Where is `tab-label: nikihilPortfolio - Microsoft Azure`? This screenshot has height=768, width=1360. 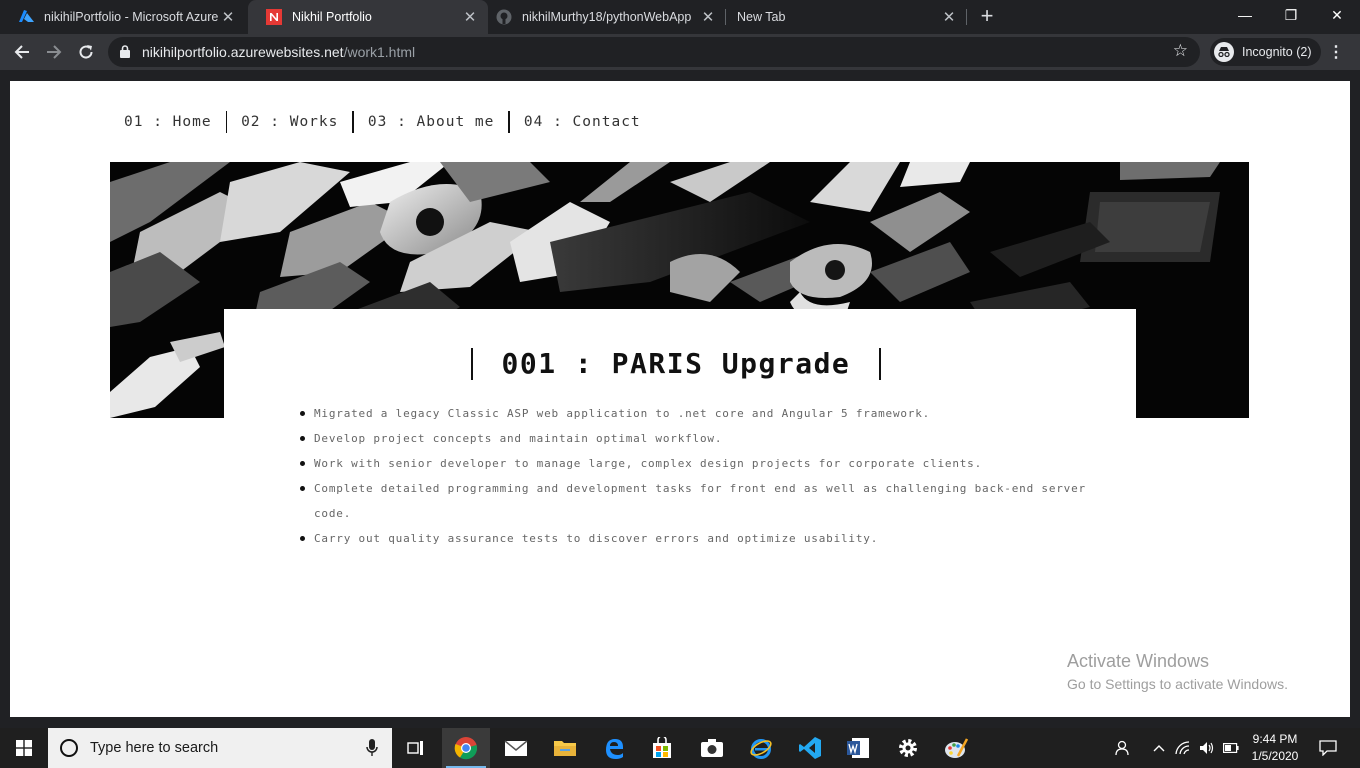
tab-label: nikihilPortfolio - Microsoft Azure is located at coordinates (131, 17).